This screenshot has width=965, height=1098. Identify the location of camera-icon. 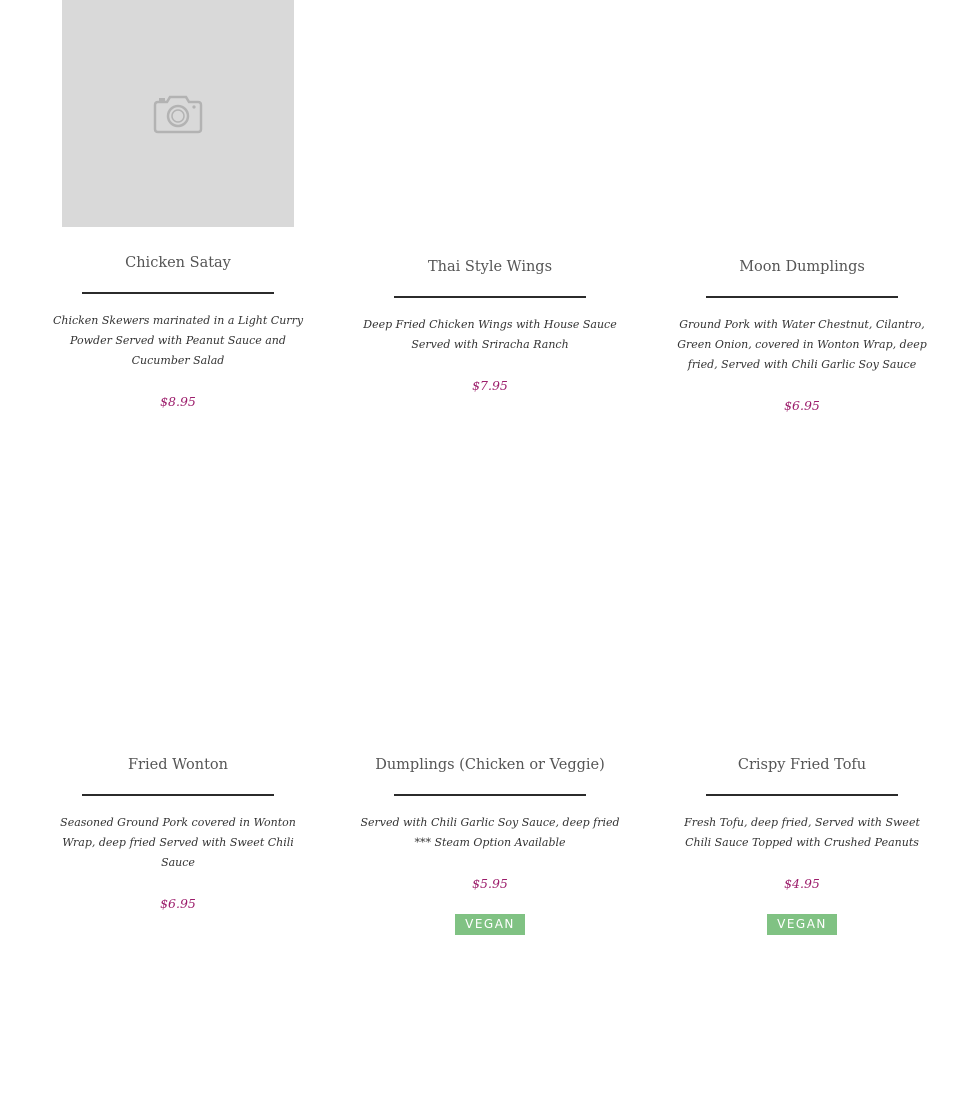
(178, 114).